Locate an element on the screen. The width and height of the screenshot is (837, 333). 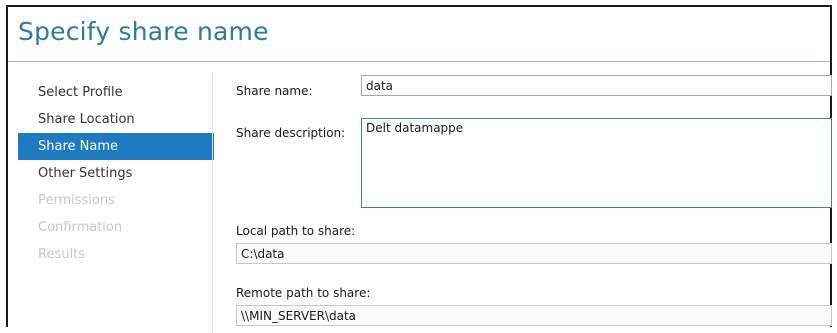
nav-item-results: Results is located at coordinates (61, 254).